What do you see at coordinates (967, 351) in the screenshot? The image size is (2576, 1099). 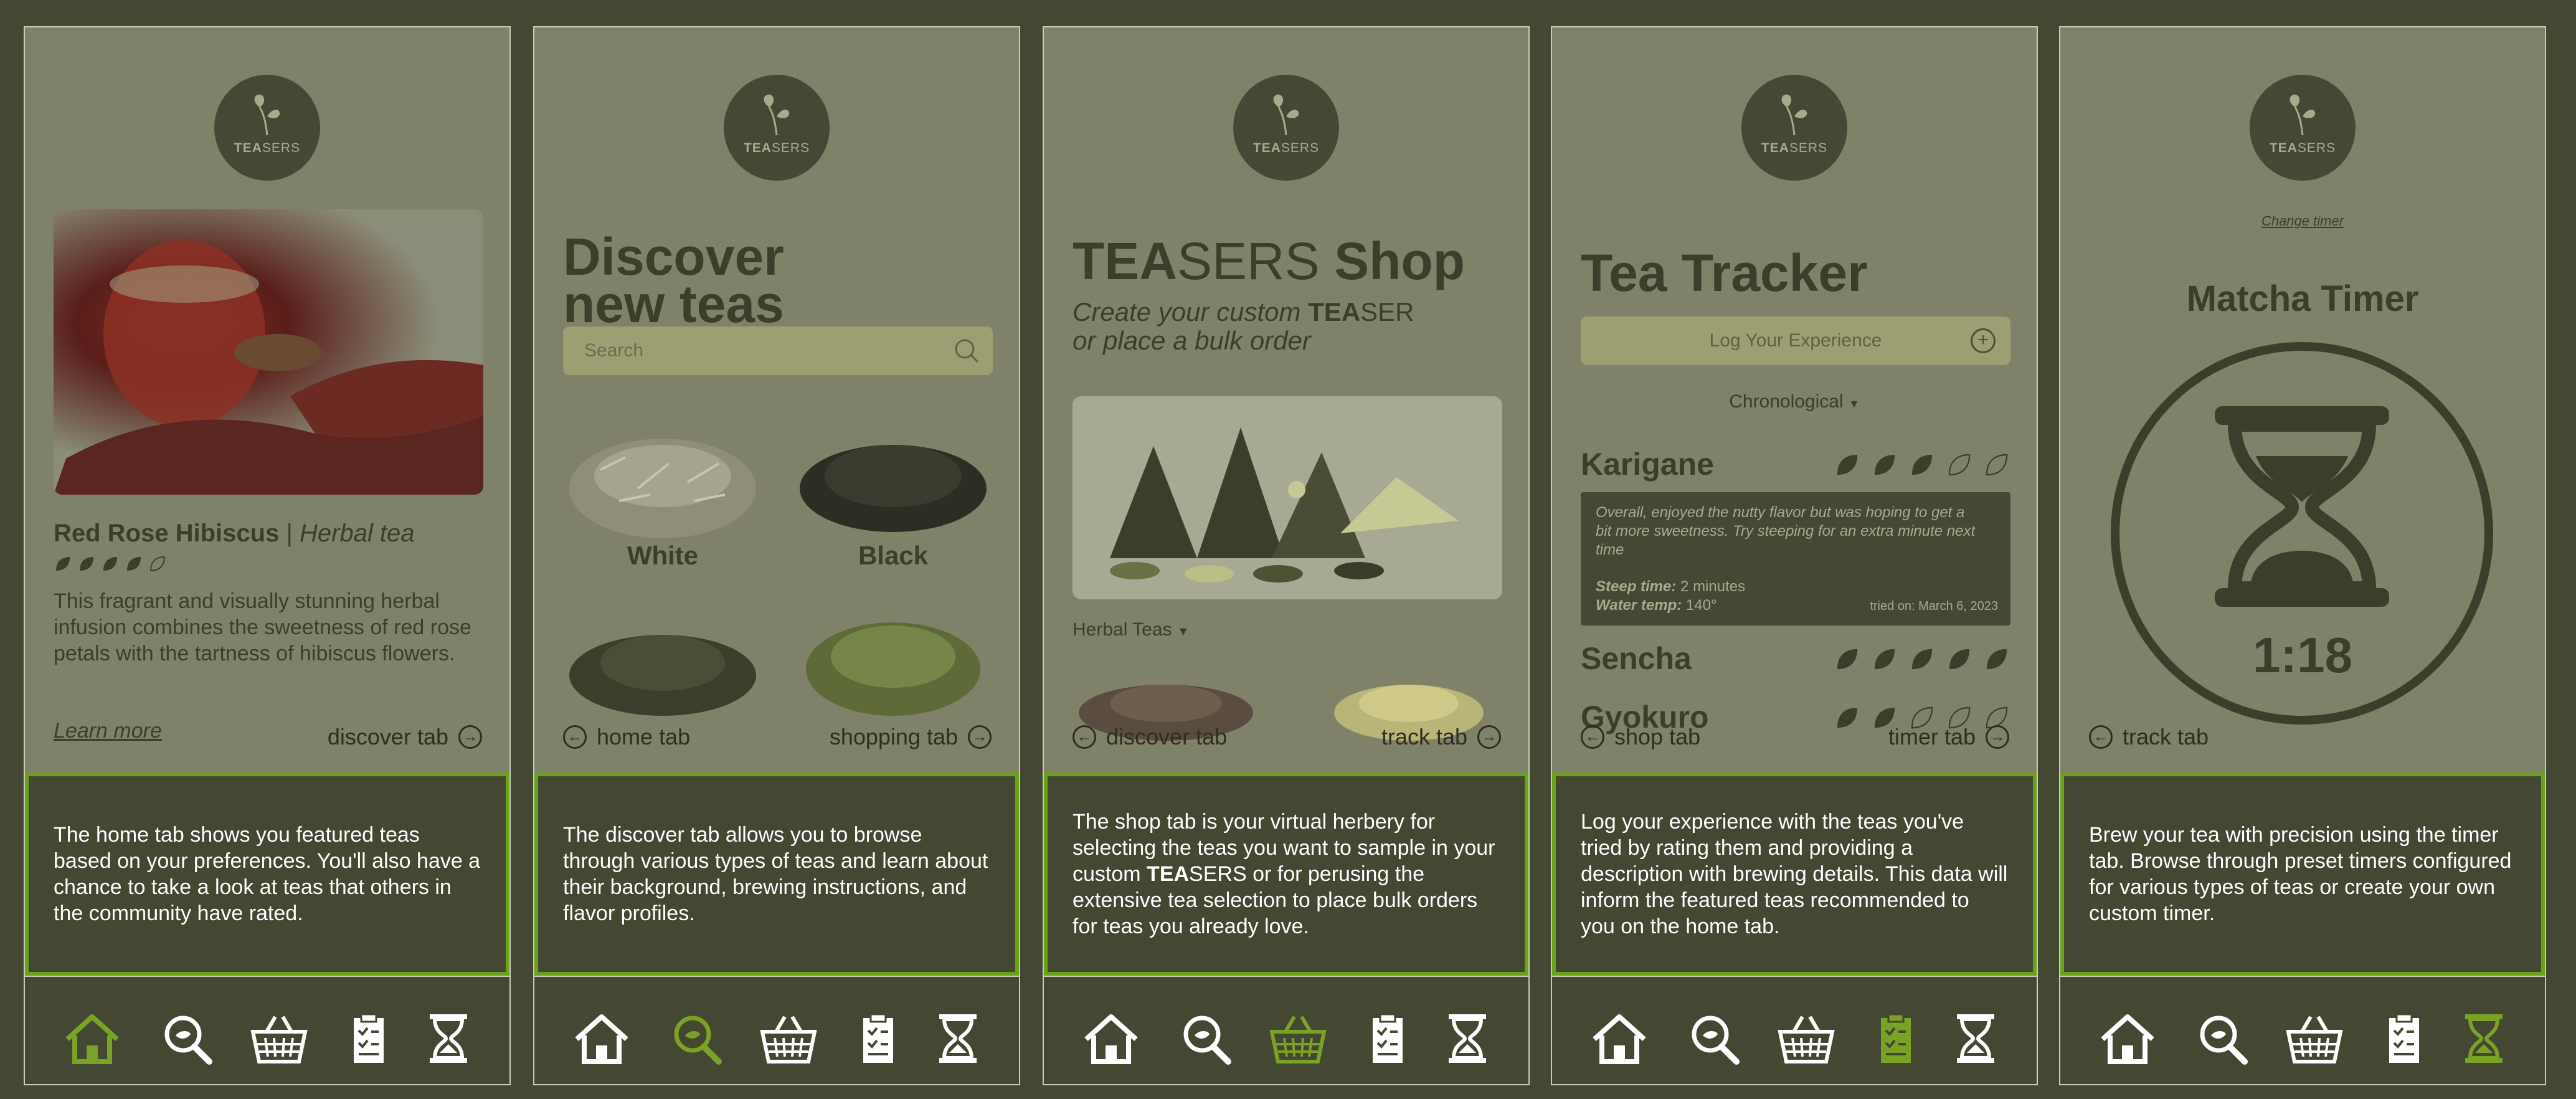 I see `search-icon` at bounding box center [967, 351].